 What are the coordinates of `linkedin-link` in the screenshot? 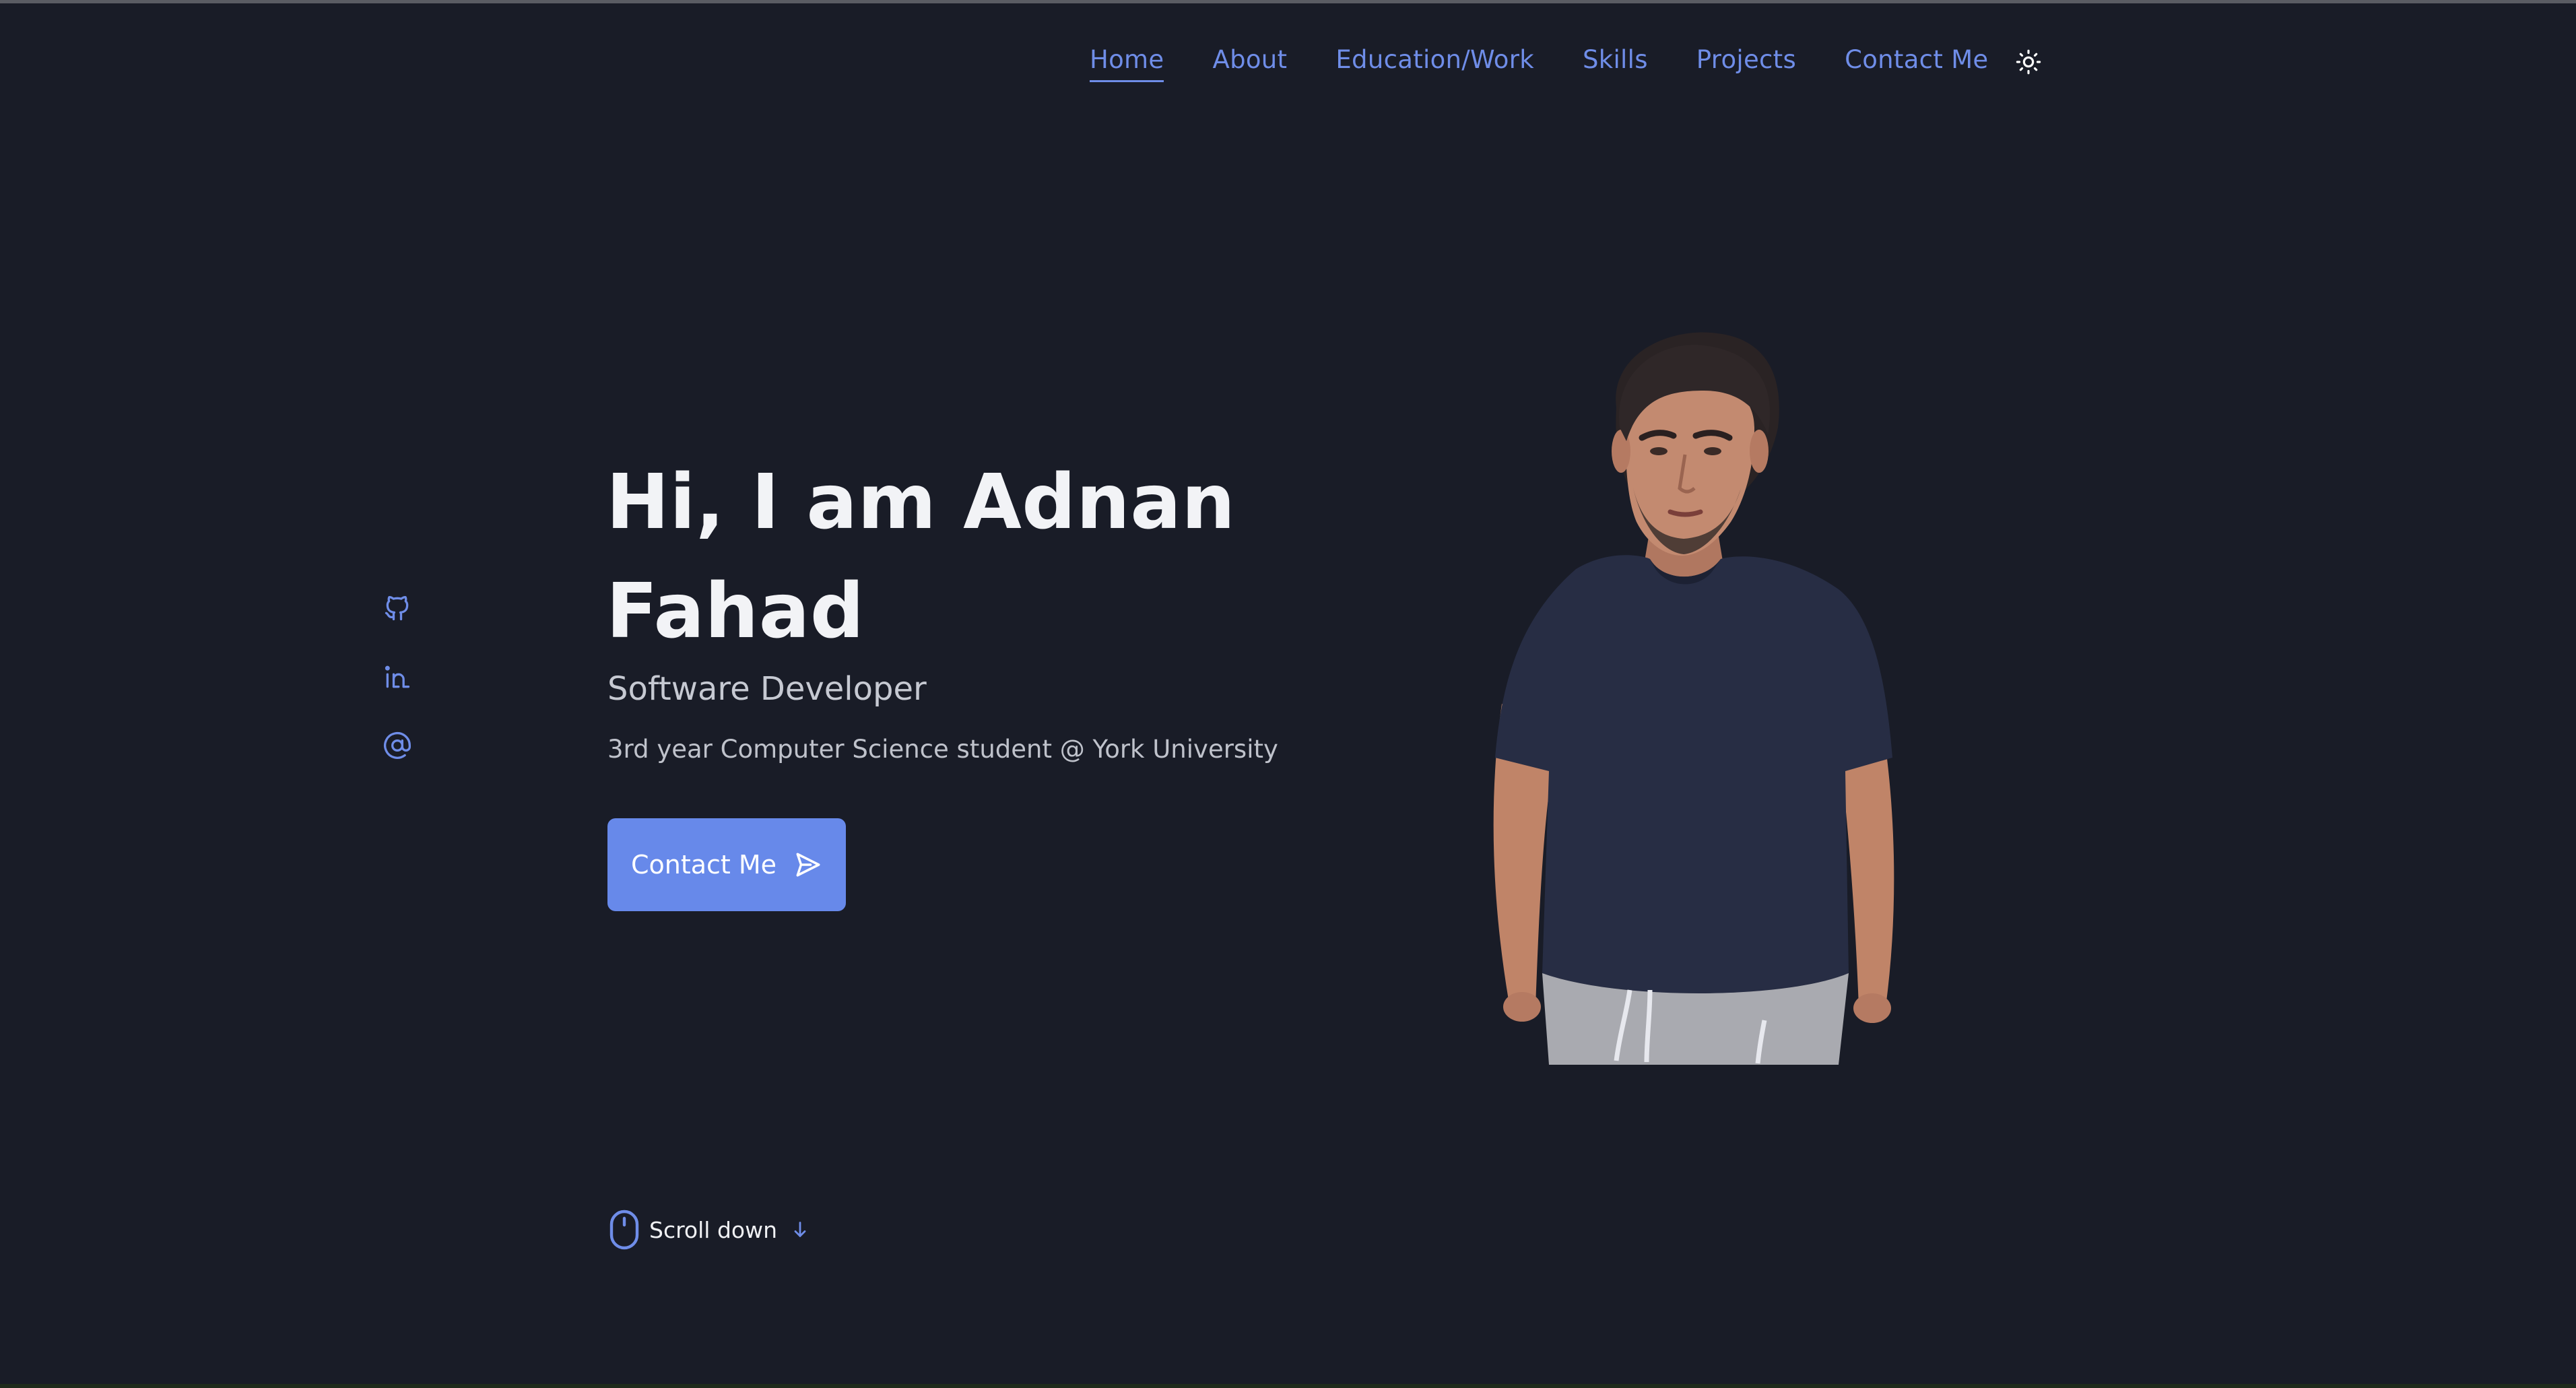 It's located at (397, 677).